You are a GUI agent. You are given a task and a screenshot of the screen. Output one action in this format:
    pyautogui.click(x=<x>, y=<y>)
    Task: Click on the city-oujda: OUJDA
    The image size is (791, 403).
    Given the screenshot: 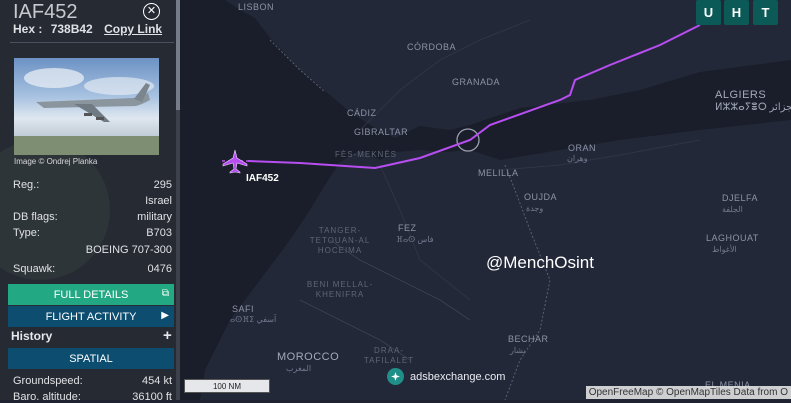 What is the action you would take?
    pyautogui.click(x=541, y=197)
    